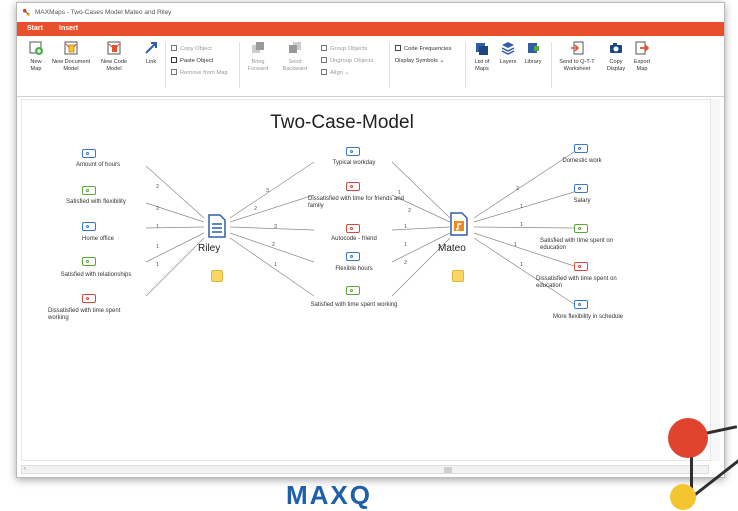 This screenshot has width=738, height=511. Describe the element at coordinates (577, 65) in the screenshot. I see `send-to-qtt-label: Send to Q-T-T Worksheet` at that location.